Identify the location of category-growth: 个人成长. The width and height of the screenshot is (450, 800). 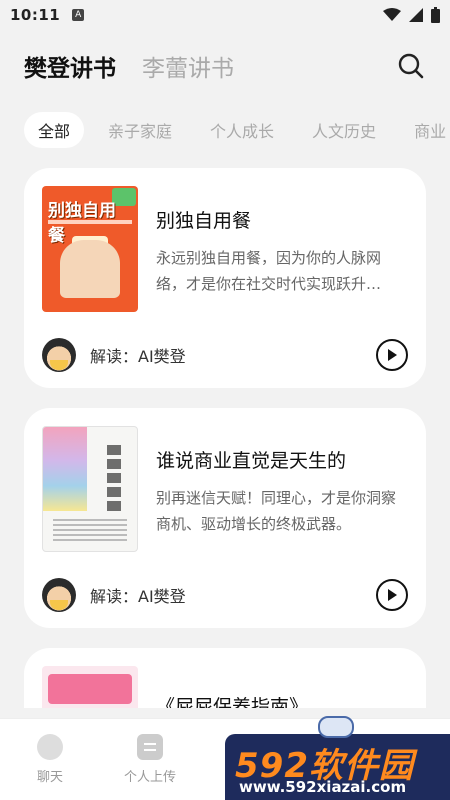
(242, 130).